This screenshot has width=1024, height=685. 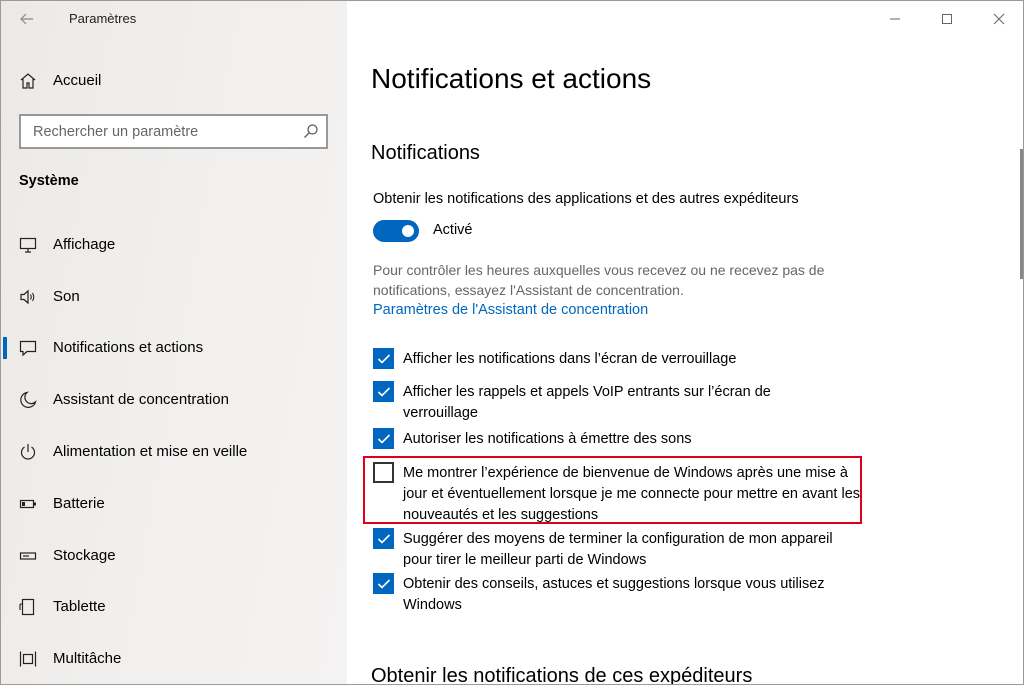 What do you see at coordinates (28, 81) in the screenshot?
I see `home-icon` at bounding box center [28, 81].